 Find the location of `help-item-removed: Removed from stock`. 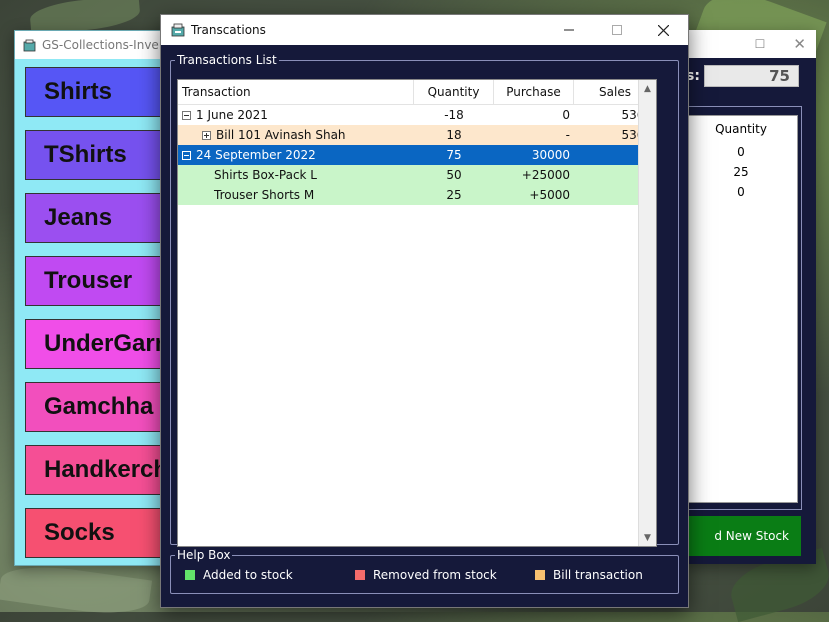

help-item-removed: Removed from stock is located at coordinates (426, 575).